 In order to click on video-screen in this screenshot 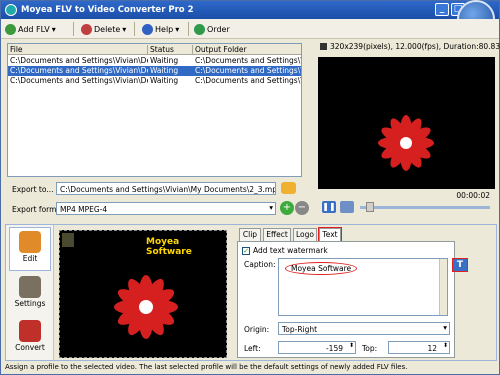, I will do `click(406, 123)`.